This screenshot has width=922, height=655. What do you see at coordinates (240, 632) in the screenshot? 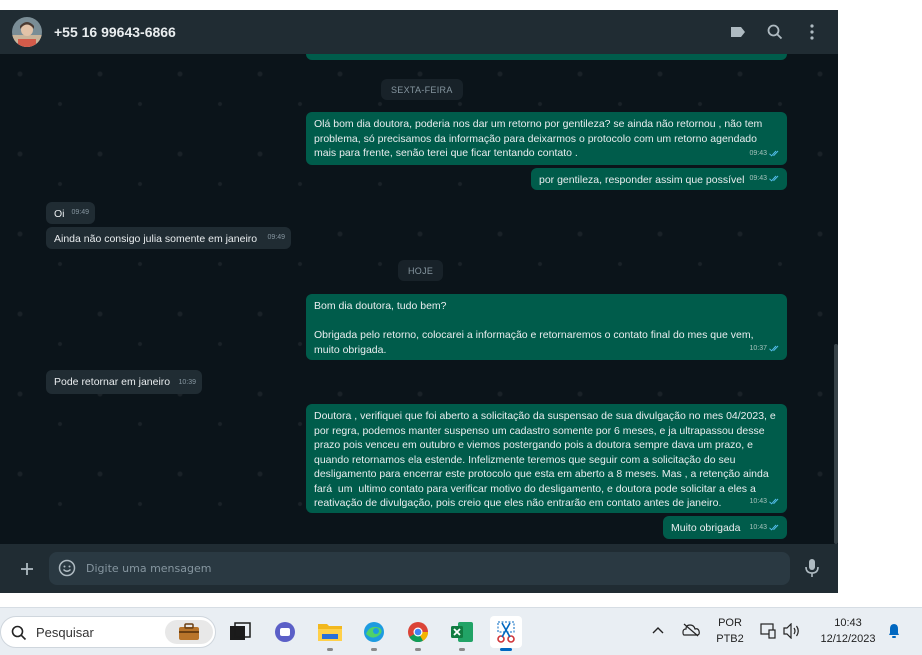
I see `task-view-icon` at bounding box center [240, 632].